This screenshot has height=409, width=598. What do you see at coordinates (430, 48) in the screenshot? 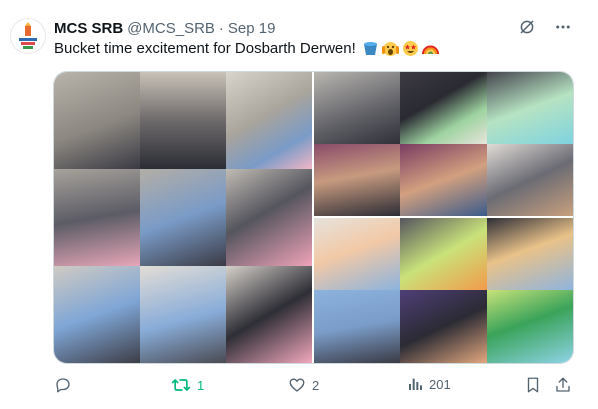
I see `rainbow-emoji` at bounding box center [430, 48].